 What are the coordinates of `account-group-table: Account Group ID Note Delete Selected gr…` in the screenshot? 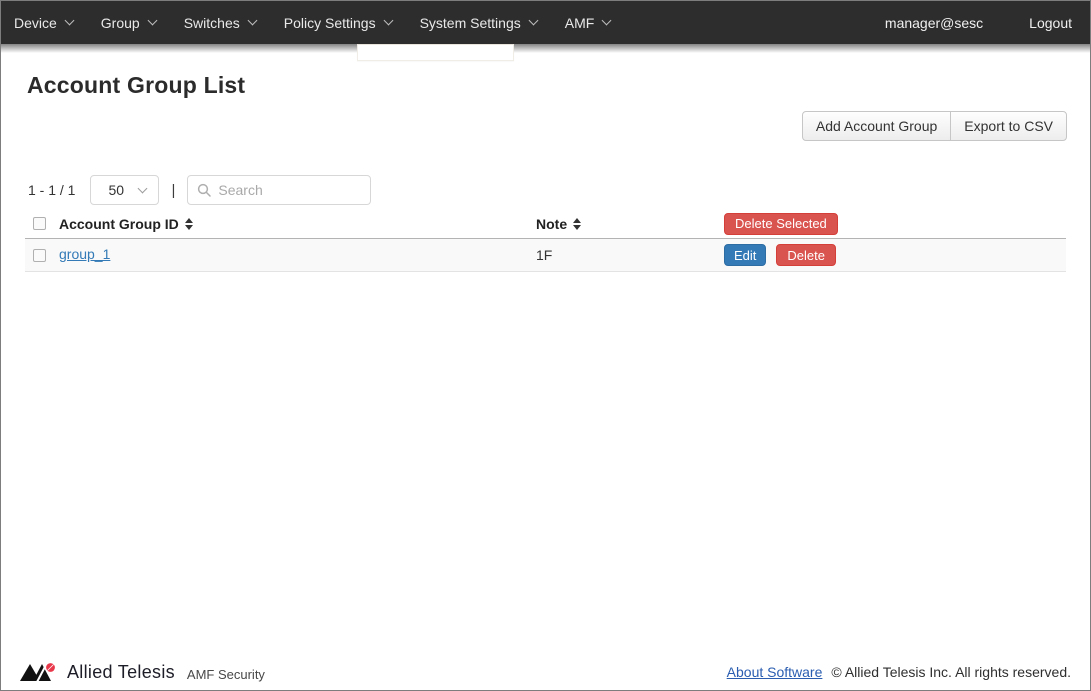 It's located at (545, 240).